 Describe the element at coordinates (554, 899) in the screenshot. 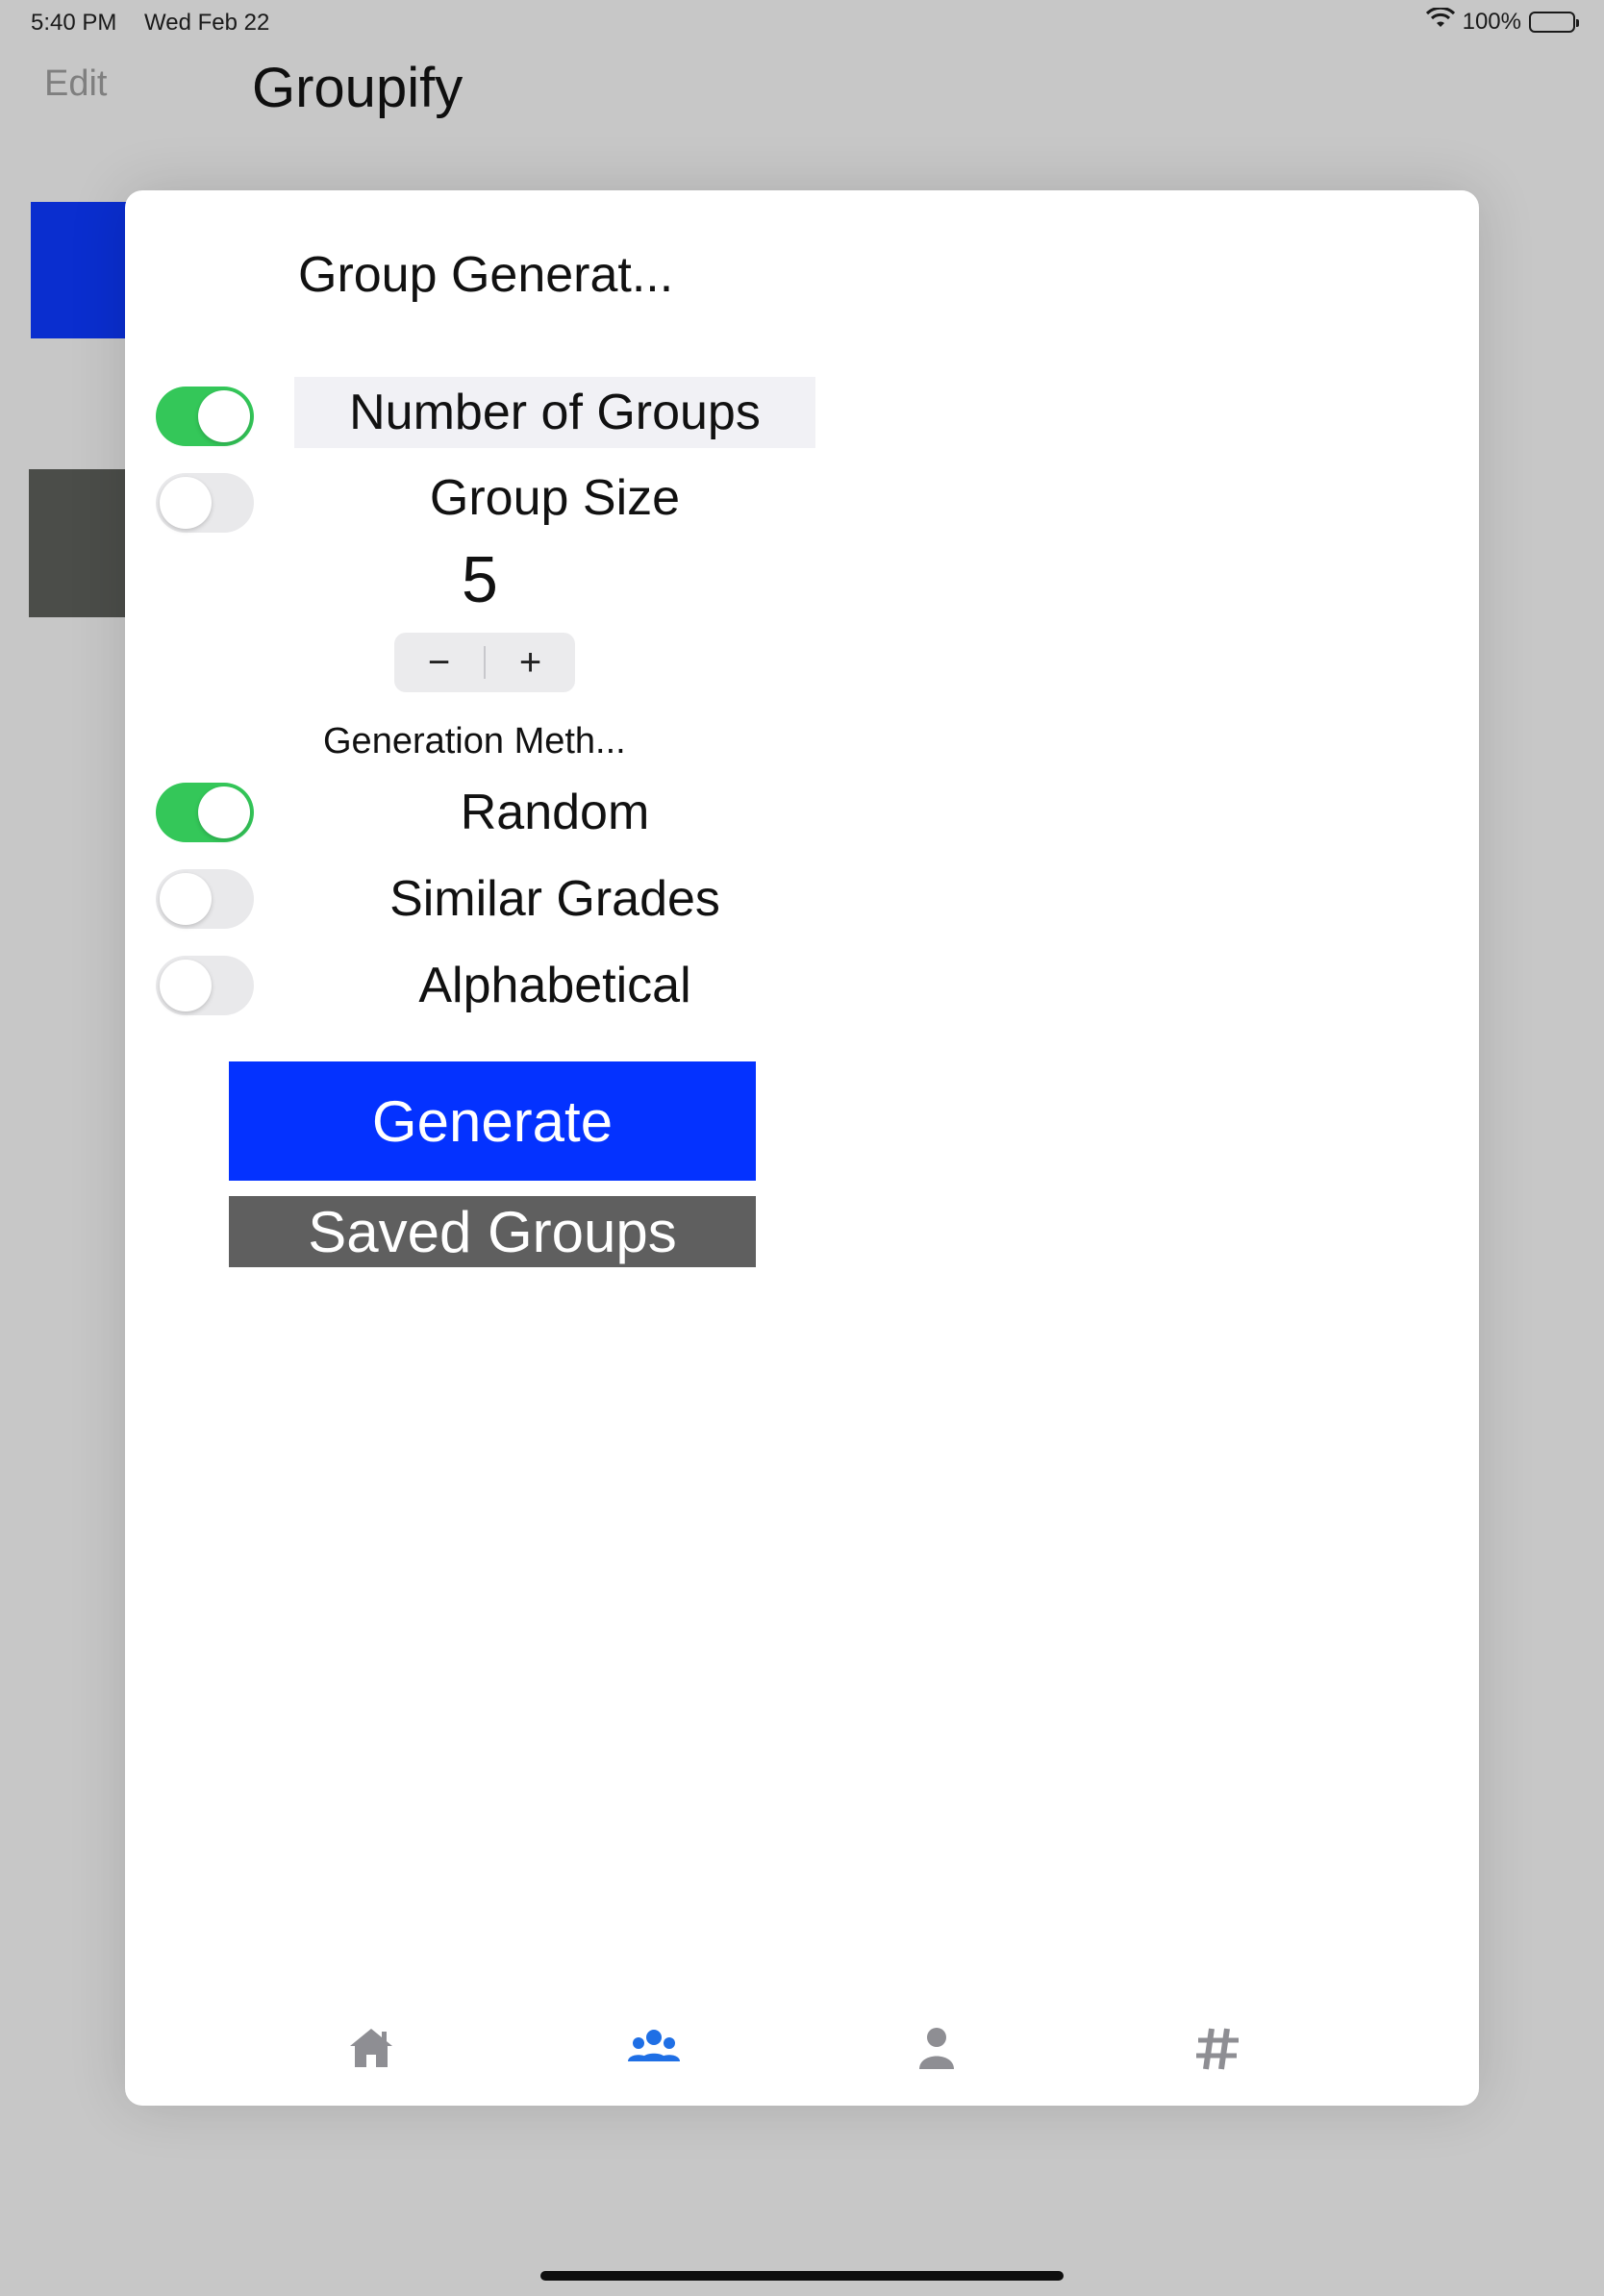

I see `similar-grades-label: Similar Grades` at that location.